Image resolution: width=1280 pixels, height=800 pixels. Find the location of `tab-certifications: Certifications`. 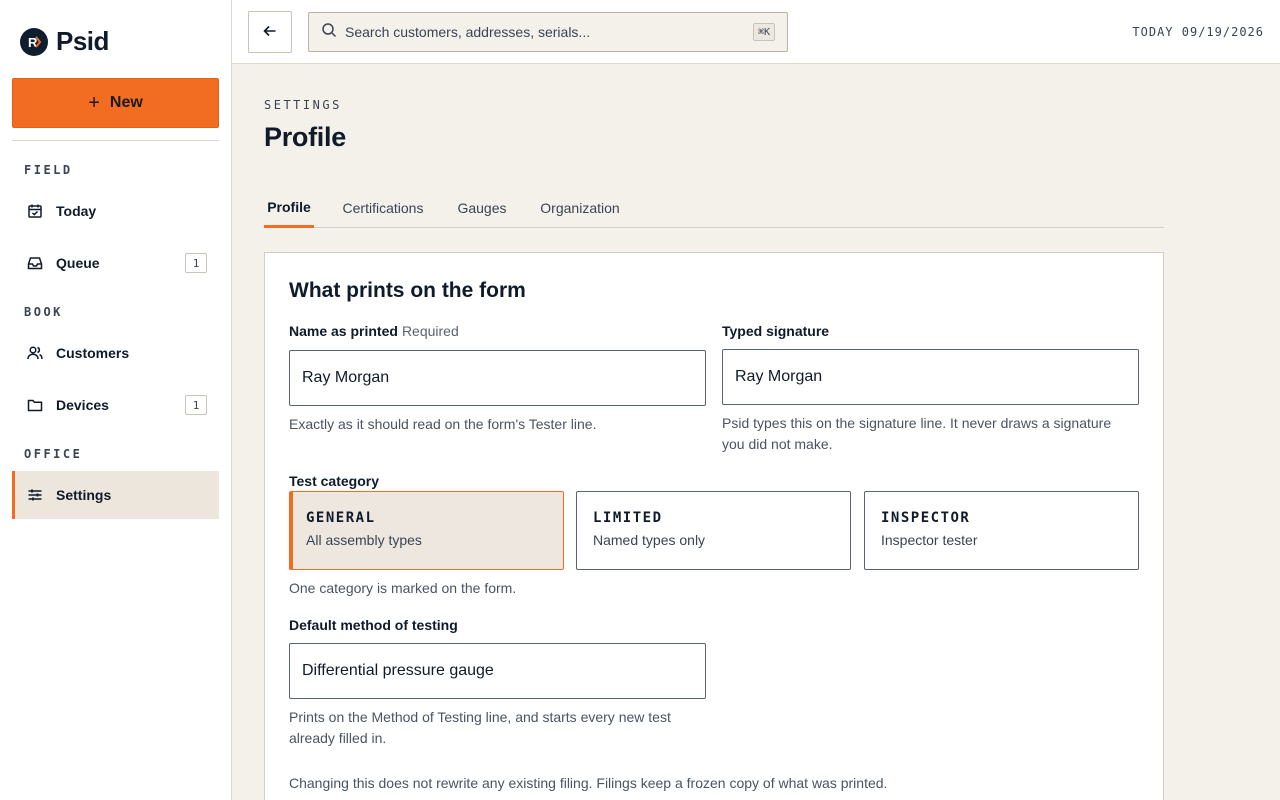

tab-certifications: Certifications is located at coordinates (383, 208).